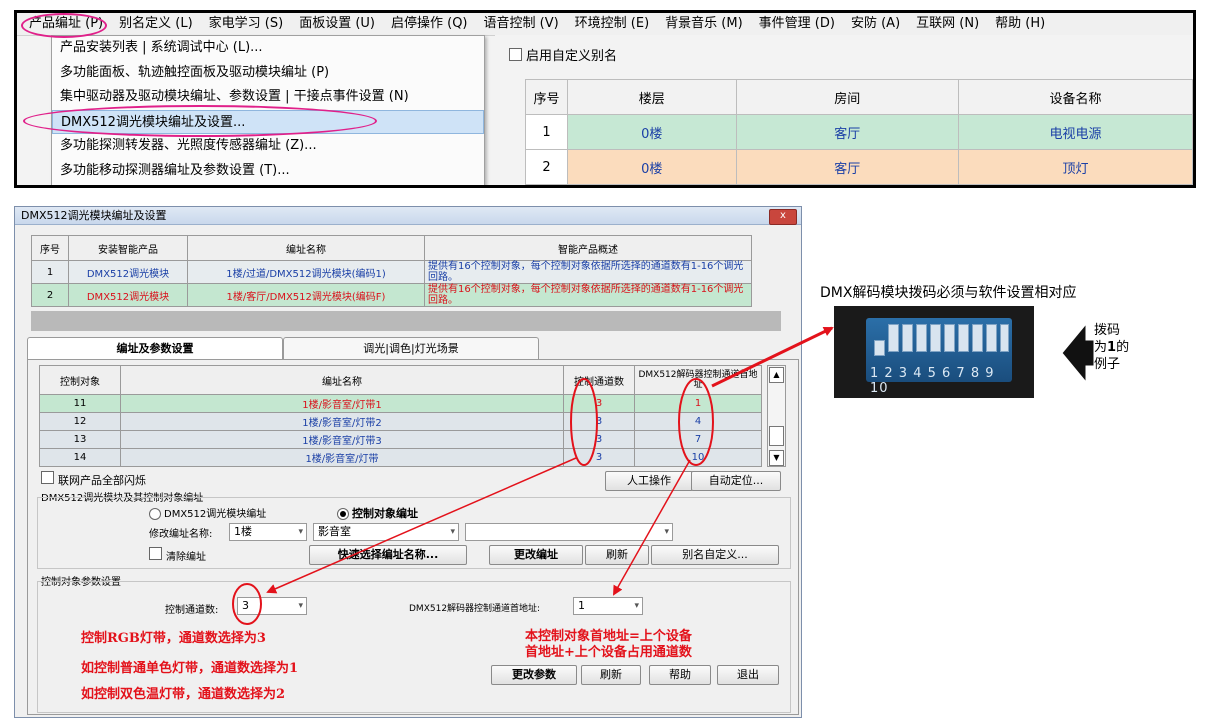 The width and height of the screenshot is (1212, 725). What do you see at coordinates (421, 525) in the screenshot?
I see `arrow-to-channel-select` at bounding box center [421, 525].